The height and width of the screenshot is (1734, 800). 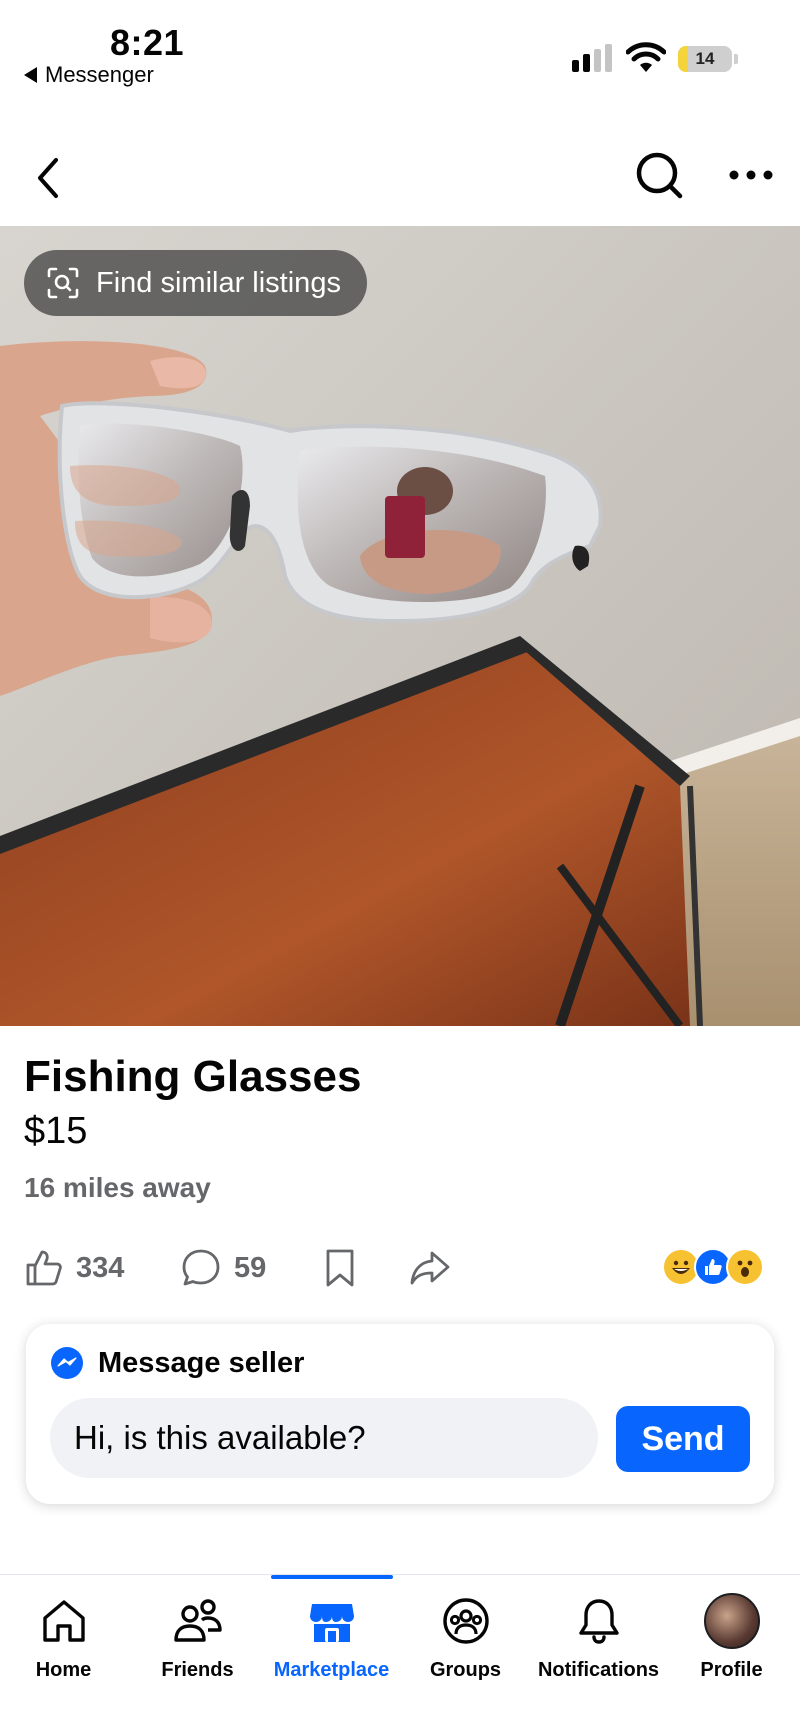 I want to click on like-button: 334, so click(x=74, y=1268).